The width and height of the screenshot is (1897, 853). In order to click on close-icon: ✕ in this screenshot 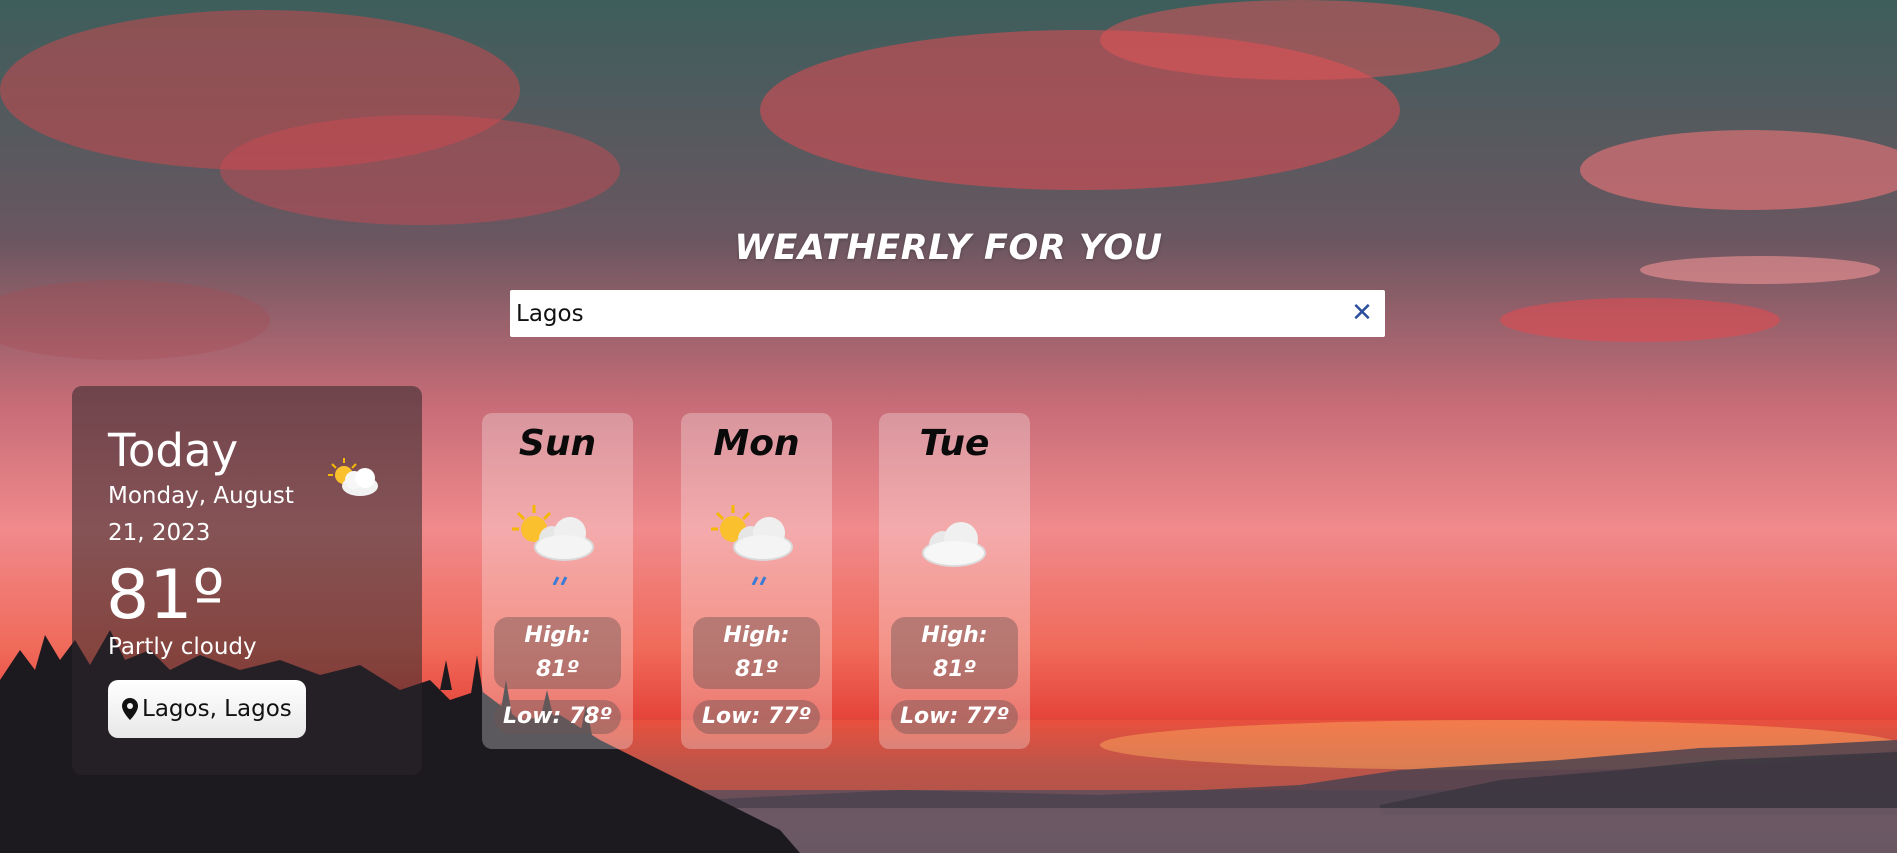, I will do `click(1362, 313)`.